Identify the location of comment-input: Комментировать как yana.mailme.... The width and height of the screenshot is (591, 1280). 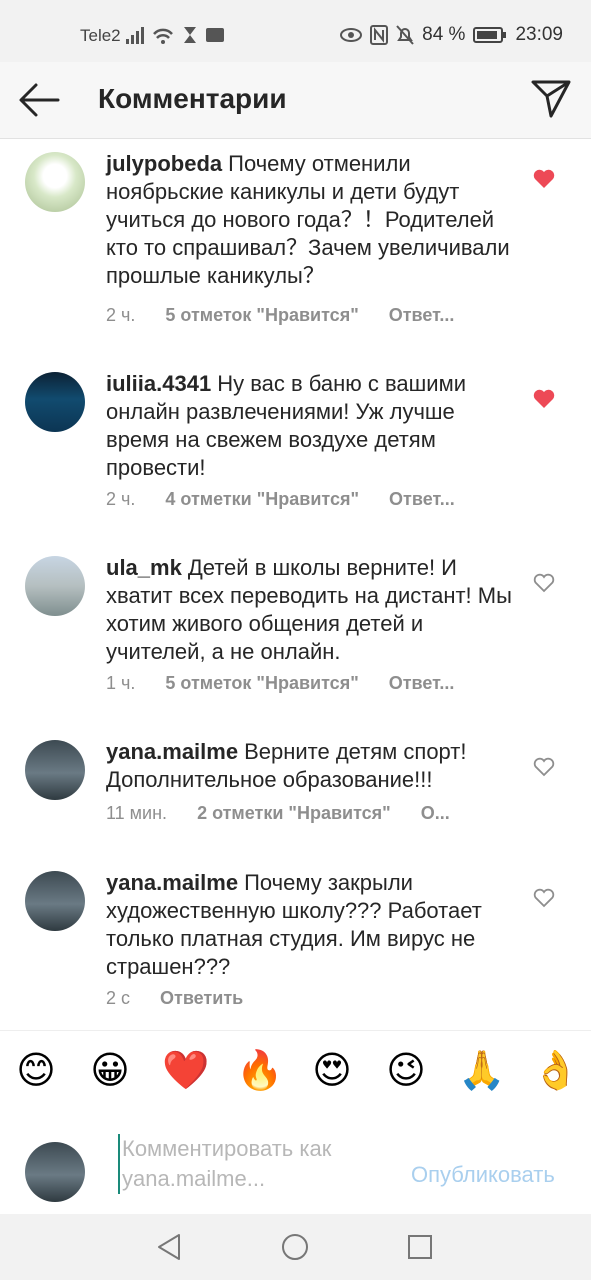
(260, 1164).